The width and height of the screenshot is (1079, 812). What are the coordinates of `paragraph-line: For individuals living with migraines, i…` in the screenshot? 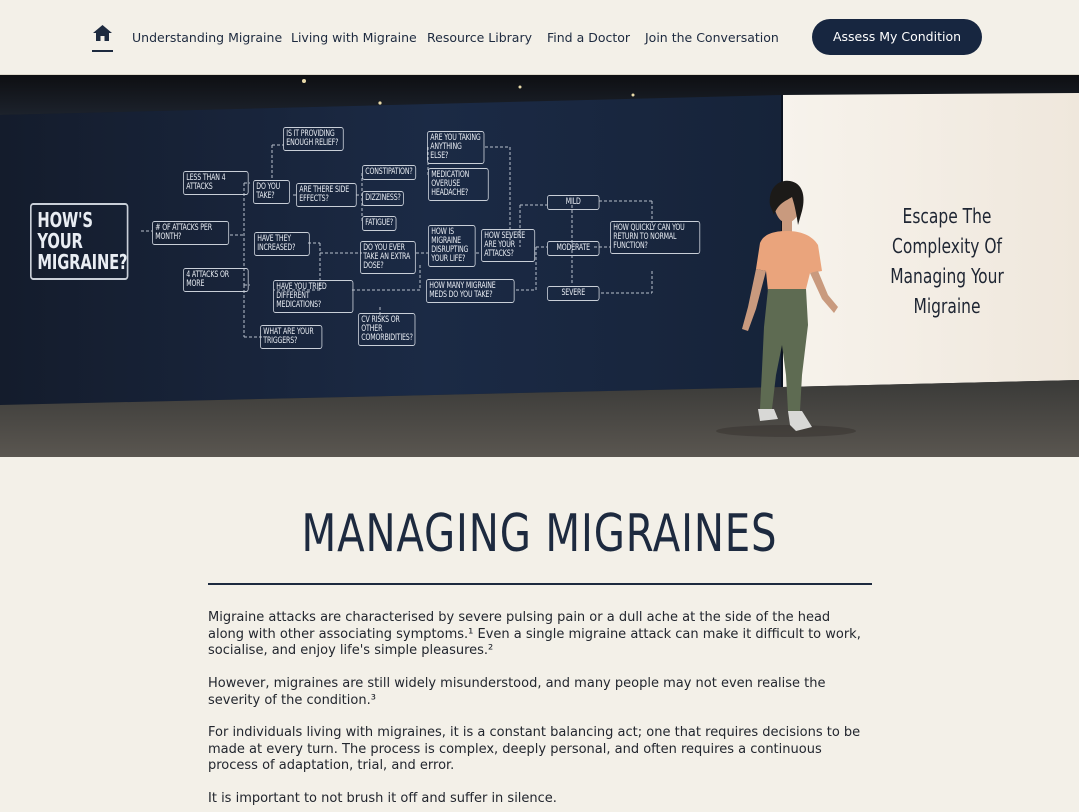 It's located at (534, 732).